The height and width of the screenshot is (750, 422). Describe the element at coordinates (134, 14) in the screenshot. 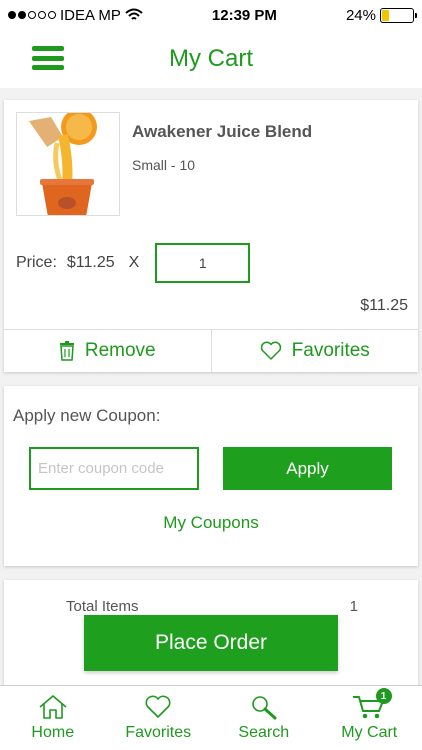

I see `wifi-icon` at that location.